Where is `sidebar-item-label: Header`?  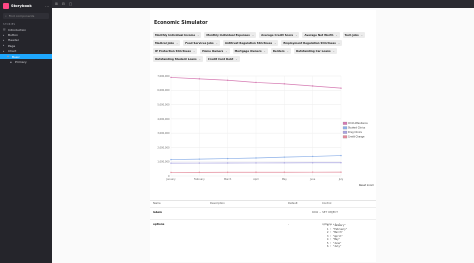 sidebar-item-label: Header is located at coordinates (13, 40).